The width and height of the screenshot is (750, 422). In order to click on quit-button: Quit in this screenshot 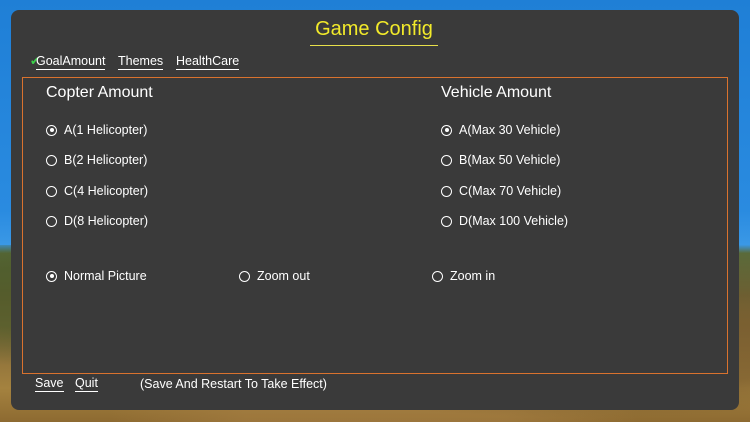, I will do `click(86, 384)`.